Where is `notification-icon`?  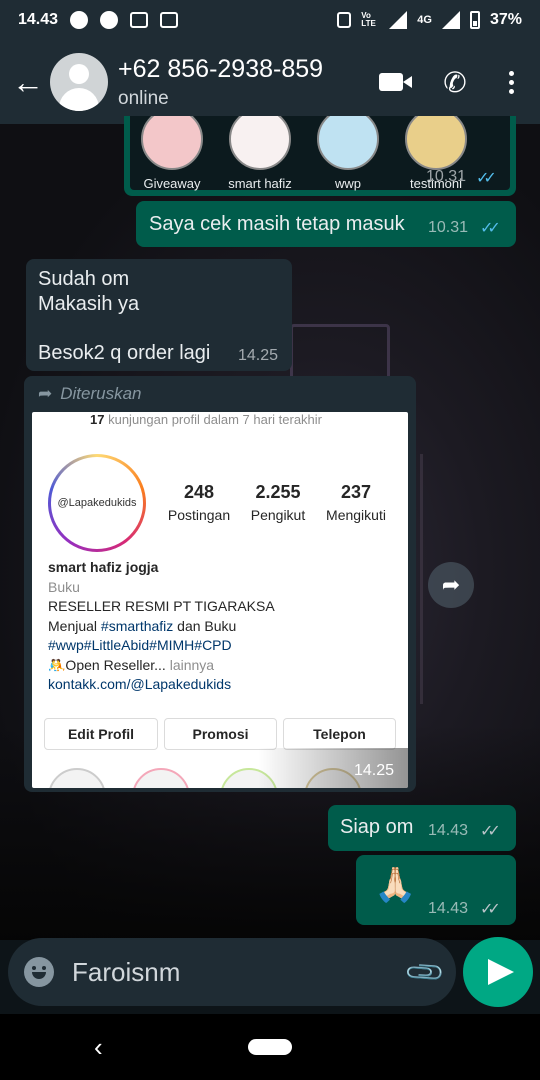
notification-icon is located at coordinates (139, 20).